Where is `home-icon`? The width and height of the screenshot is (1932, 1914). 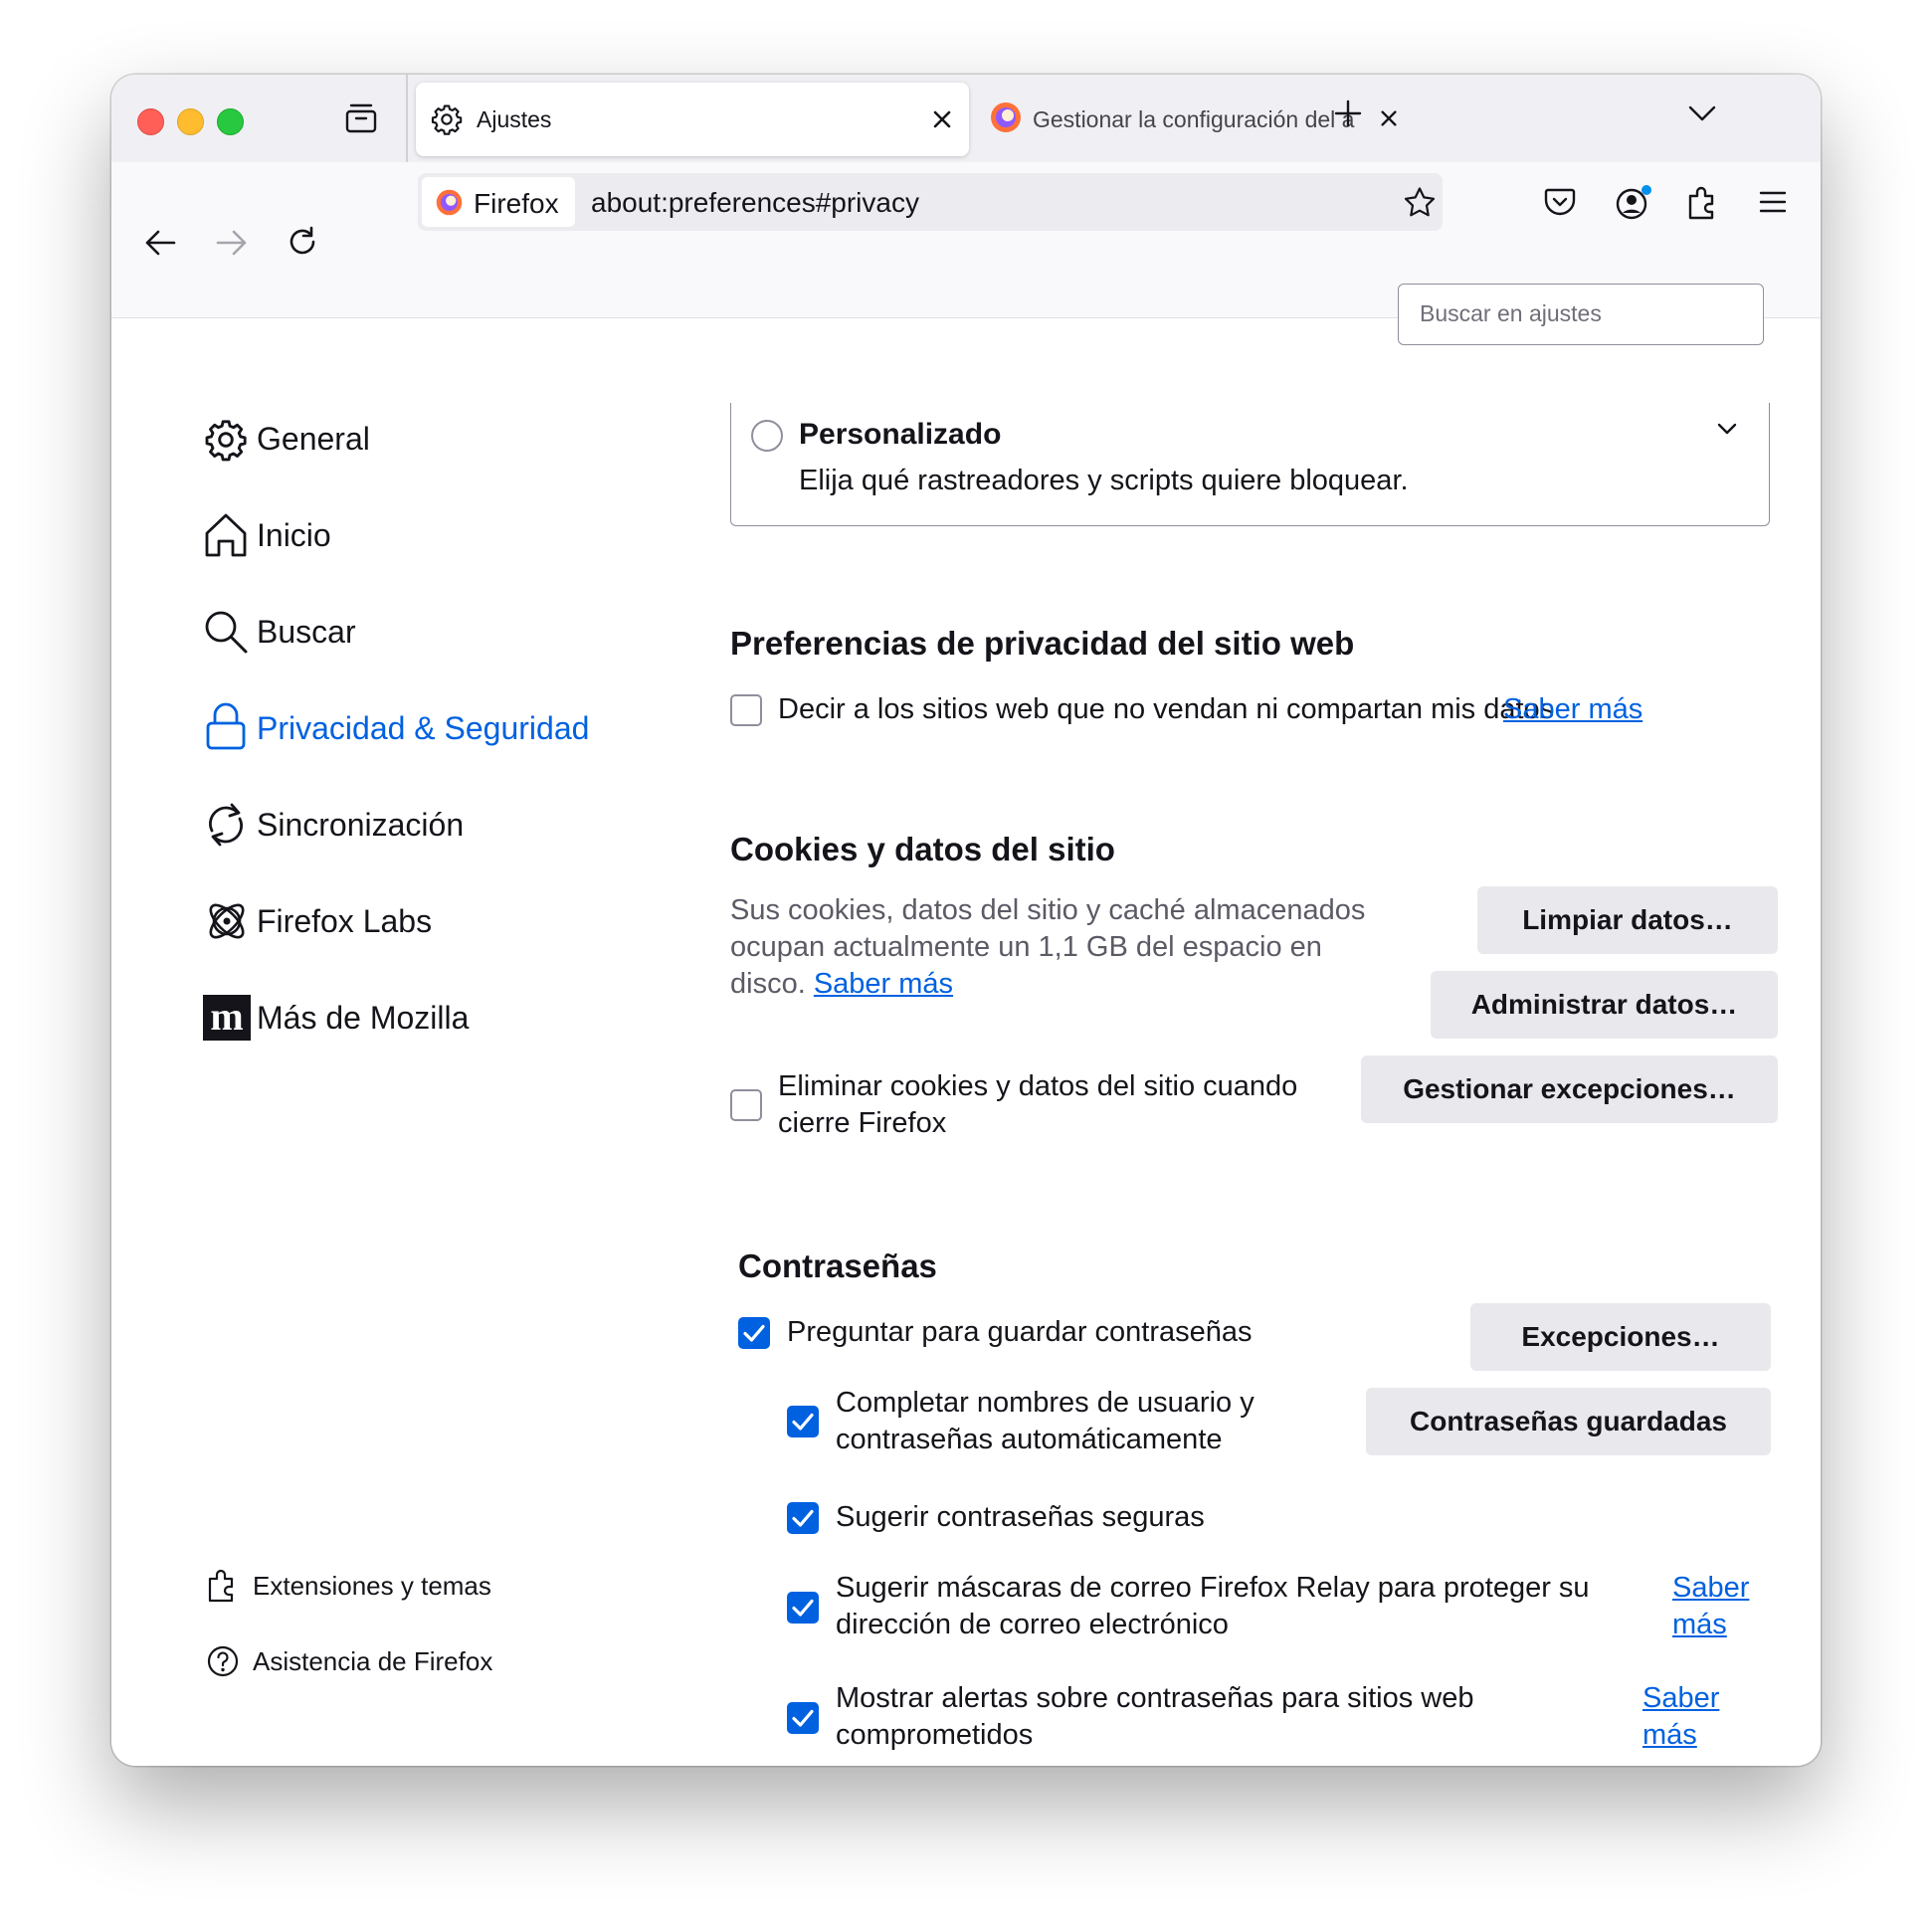
home-icon is located at coordinates (226, 535).